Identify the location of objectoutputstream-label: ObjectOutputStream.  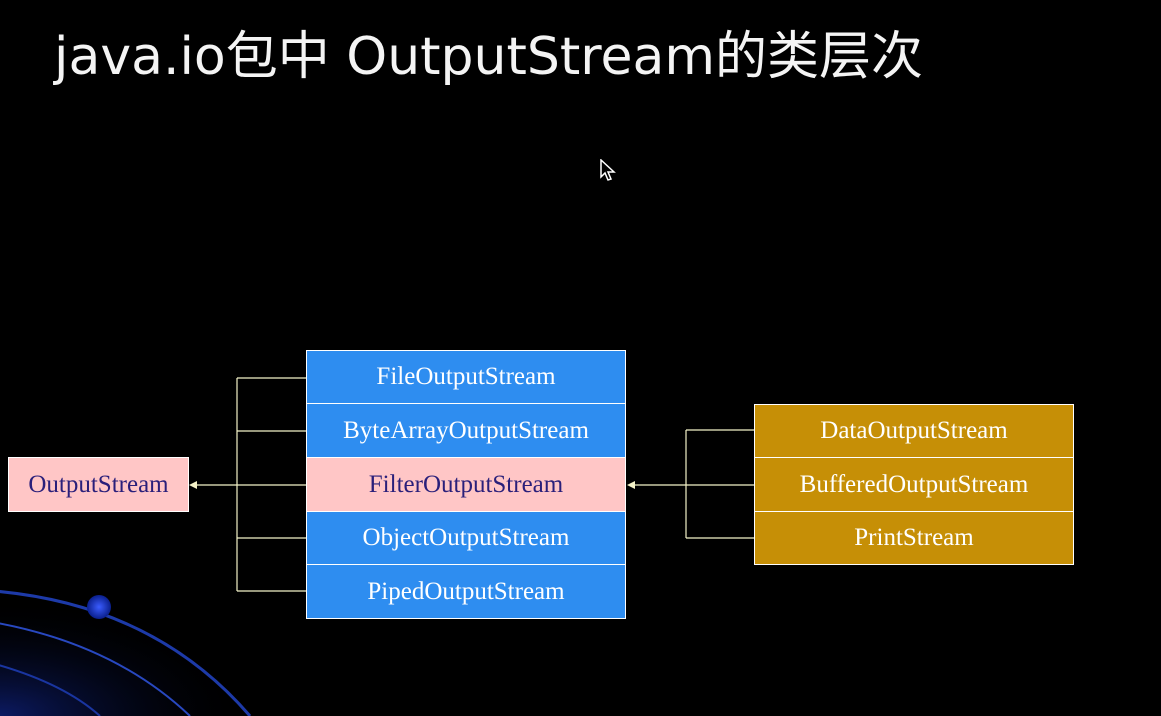
(466, 537).